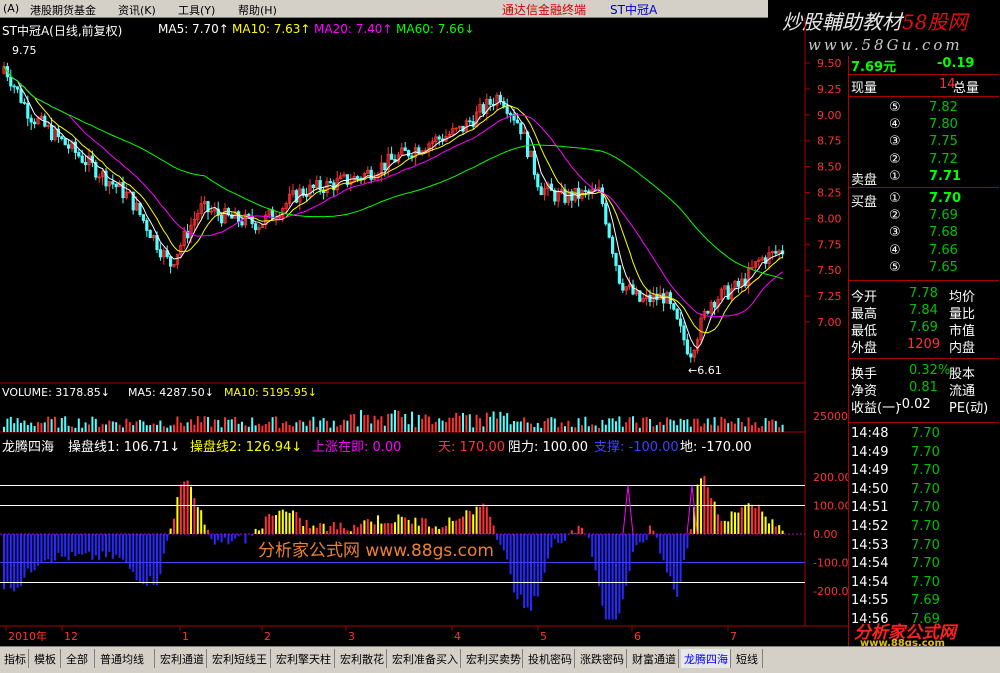 The image size is (1000, 673). I want to click on indicator-name: 龙腾四海, so click(28, 447).